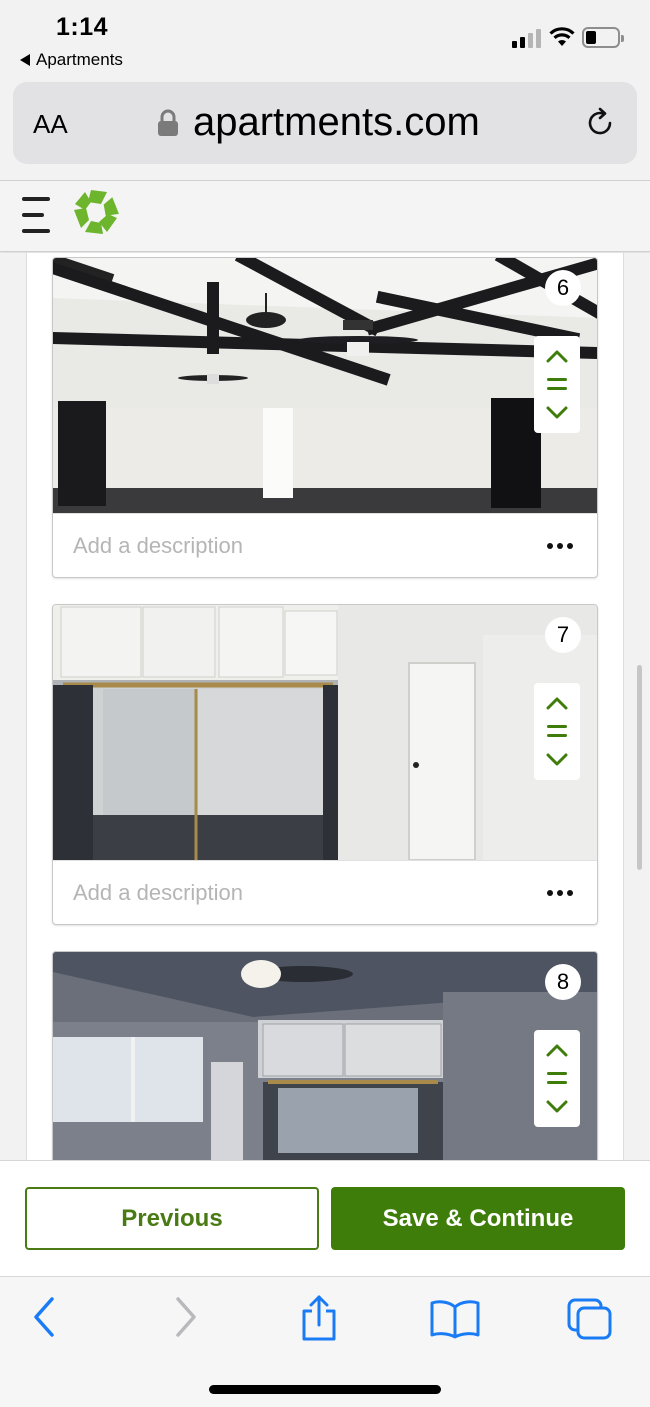  Describe the element at coordinates (319, 1319) in the screenshot. I see `share-icon` at that location.